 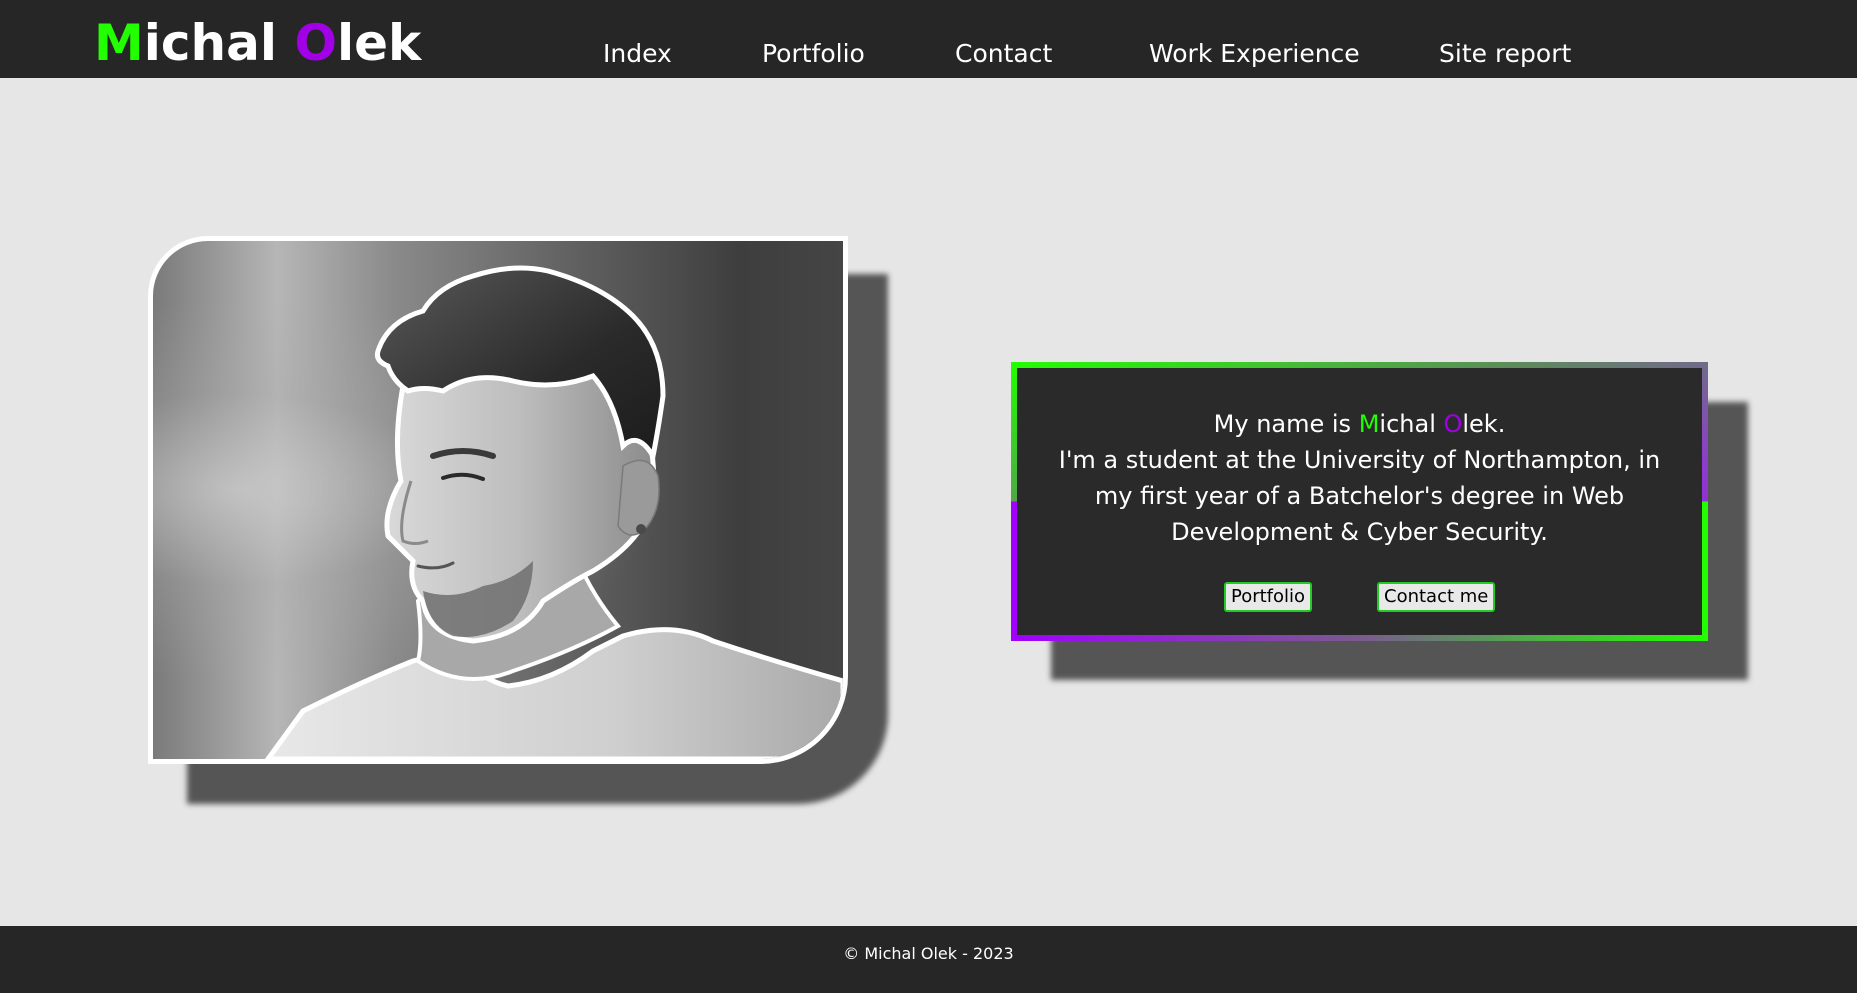 What do you see at coordinates (1254, 54) in the screenshot?
I see `nav-work-experience: Work Experience` at bounding box center [1254, 54].